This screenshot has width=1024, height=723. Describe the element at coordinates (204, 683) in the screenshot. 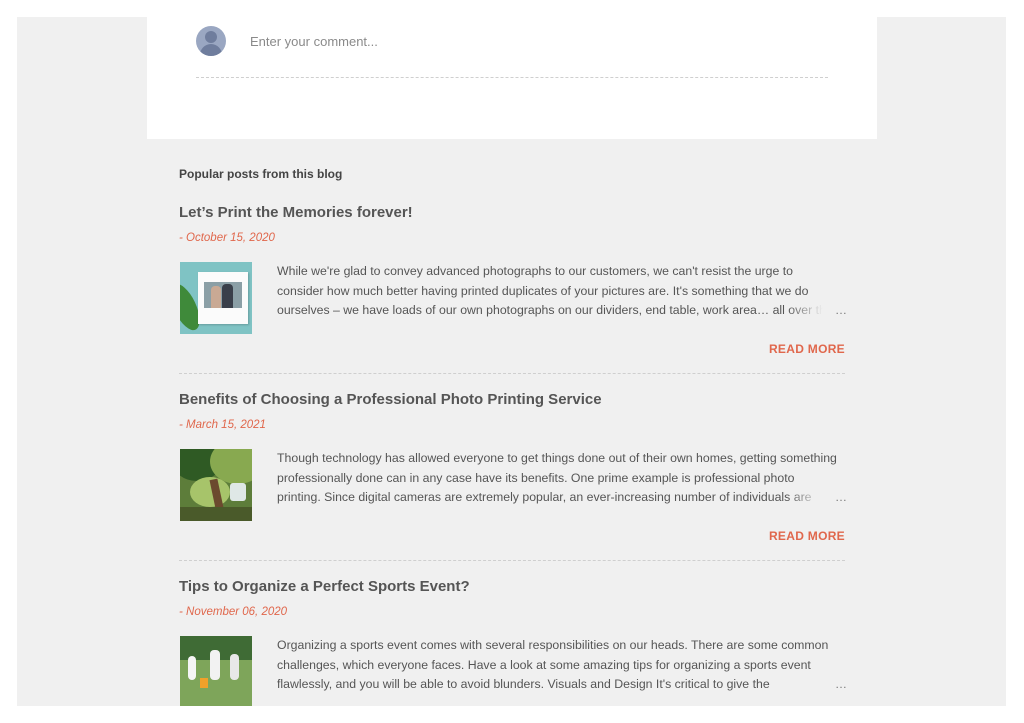

I see `cone-shape` at that location.